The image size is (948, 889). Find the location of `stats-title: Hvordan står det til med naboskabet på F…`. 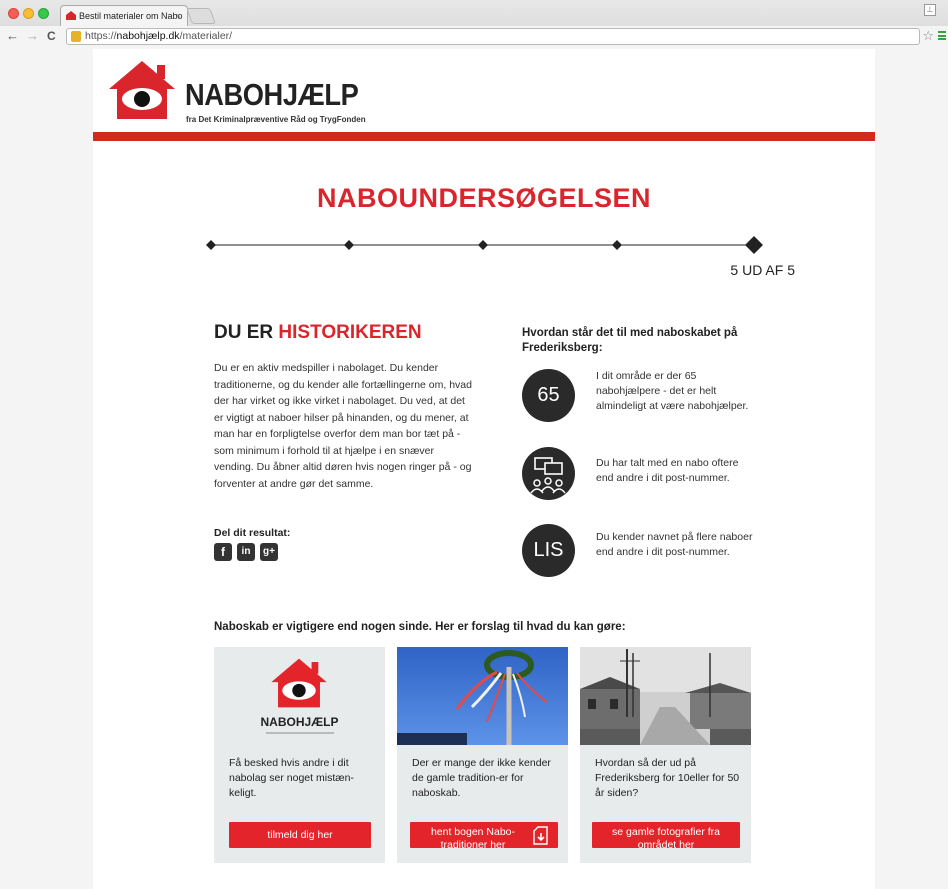

stats-title: Hvordan står det til med naboskabet på F… is located at coordinates (630, 340).